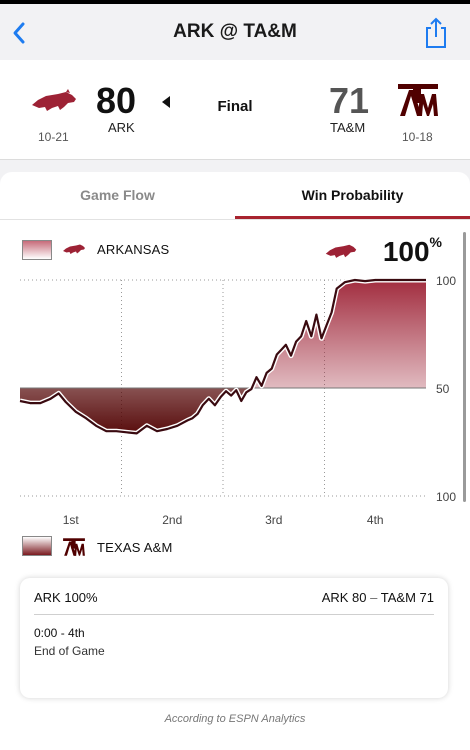  I want to click on texas-am-legend-swatch, so click(37, 546).